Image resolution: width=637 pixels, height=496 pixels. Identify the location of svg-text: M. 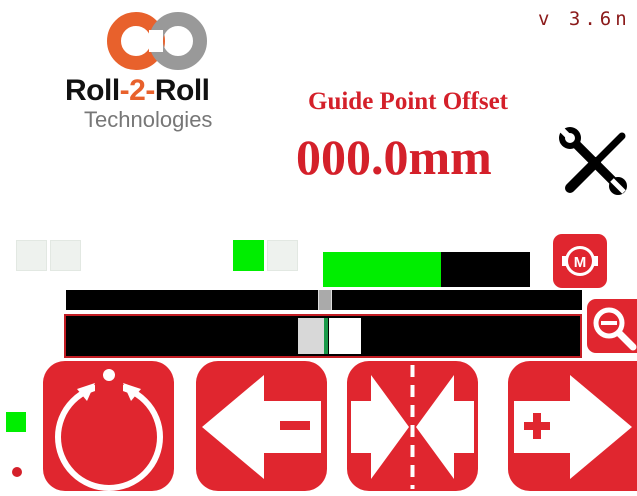
(580, 262).